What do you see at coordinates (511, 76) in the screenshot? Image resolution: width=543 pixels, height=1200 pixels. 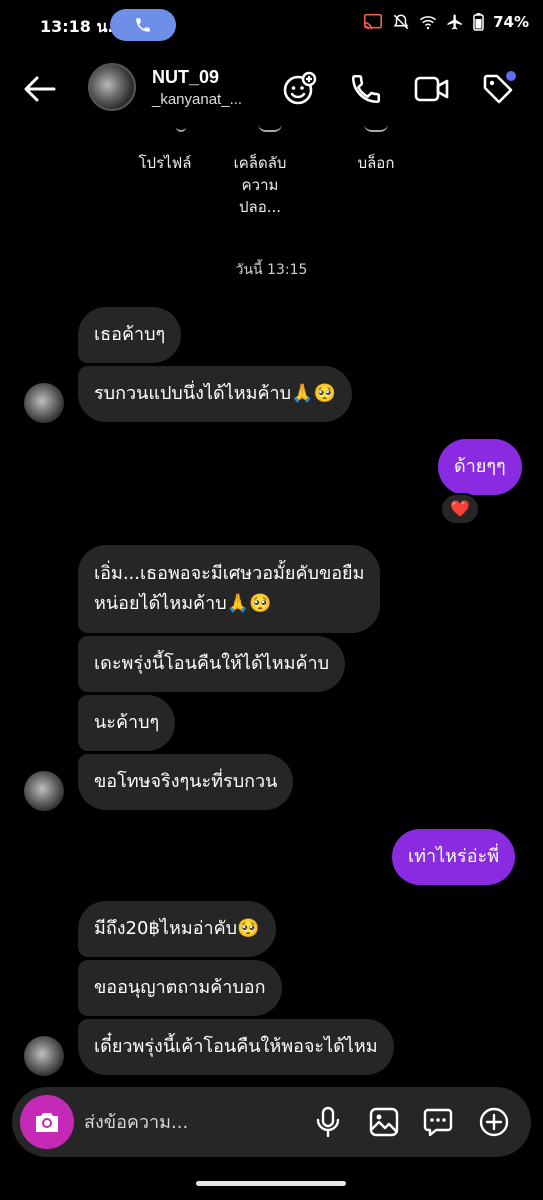 I see `notification-dot` at bounding box center [511, 76].